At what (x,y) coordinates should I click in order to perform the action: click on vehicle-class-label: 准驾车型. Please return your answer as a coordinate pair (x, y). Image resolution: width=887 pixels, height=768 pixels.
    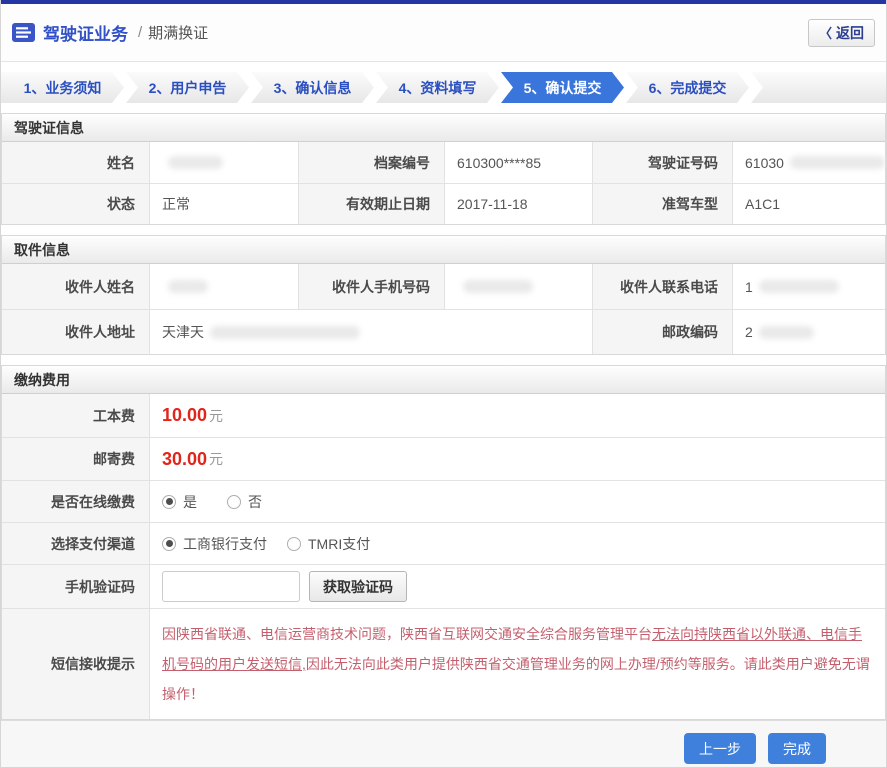
    Looking at the image, I should click on (662, 204).